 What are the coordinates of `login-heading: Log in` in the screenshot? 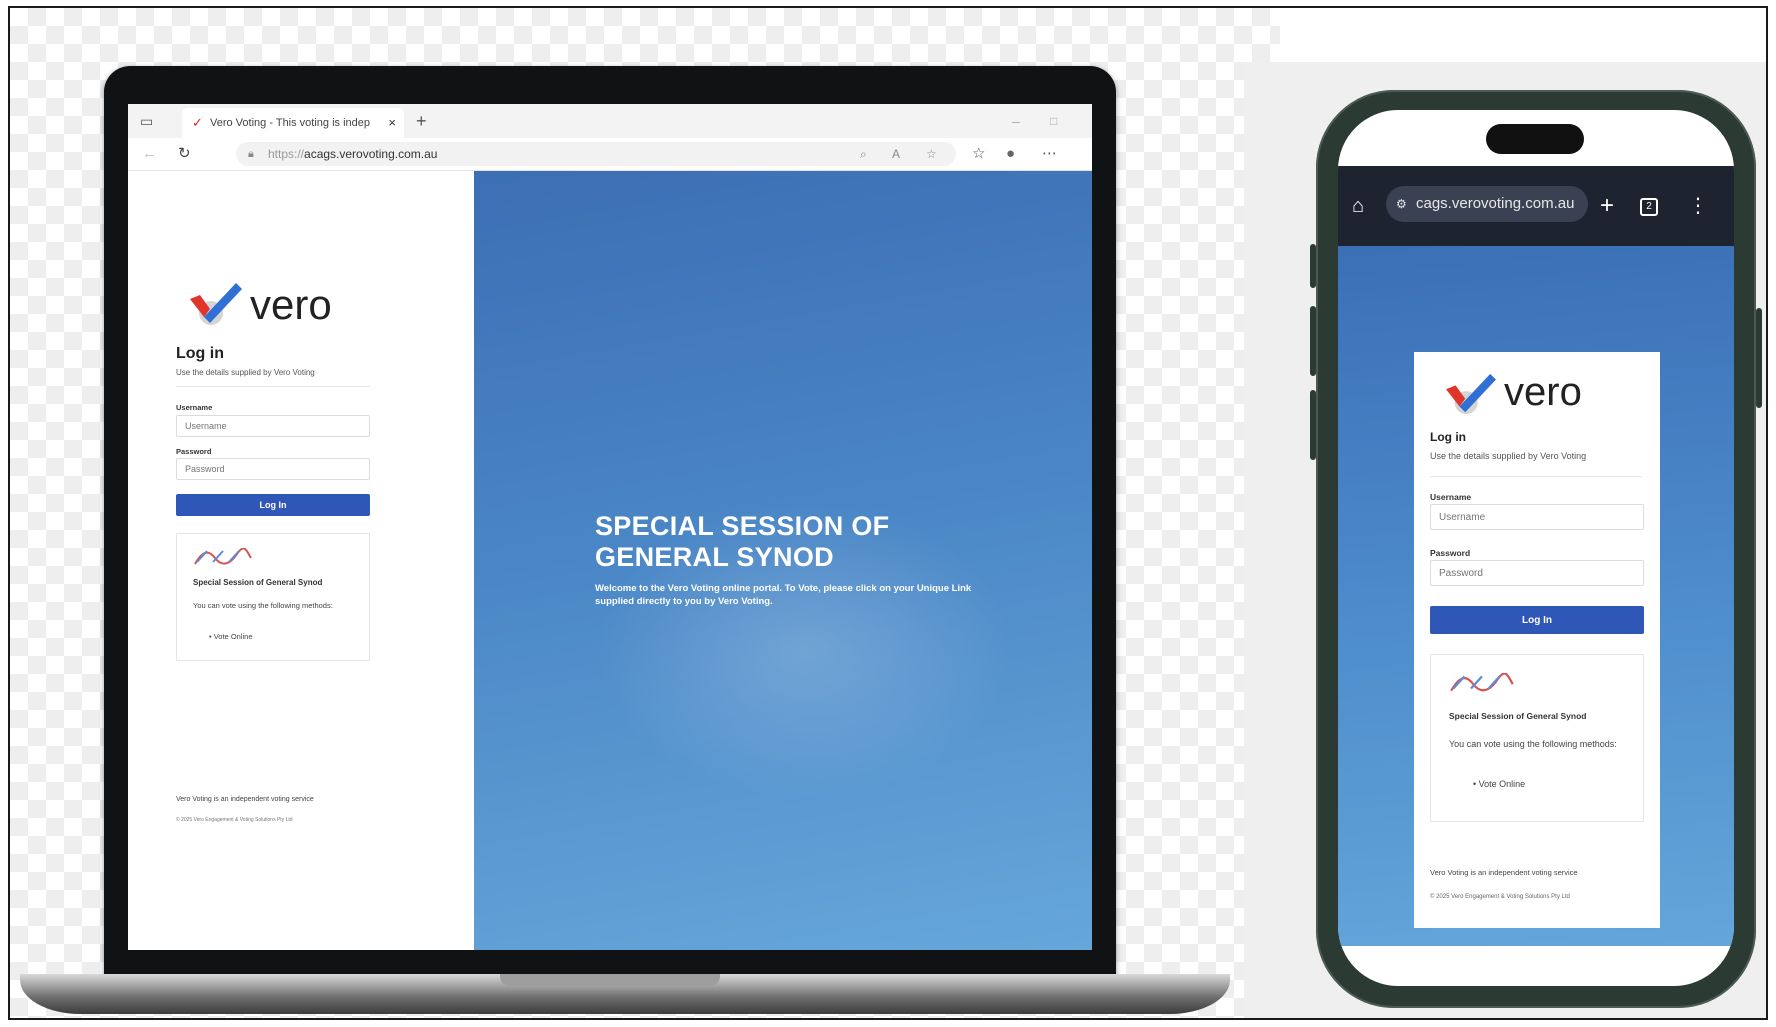 It's located at (200, 353).